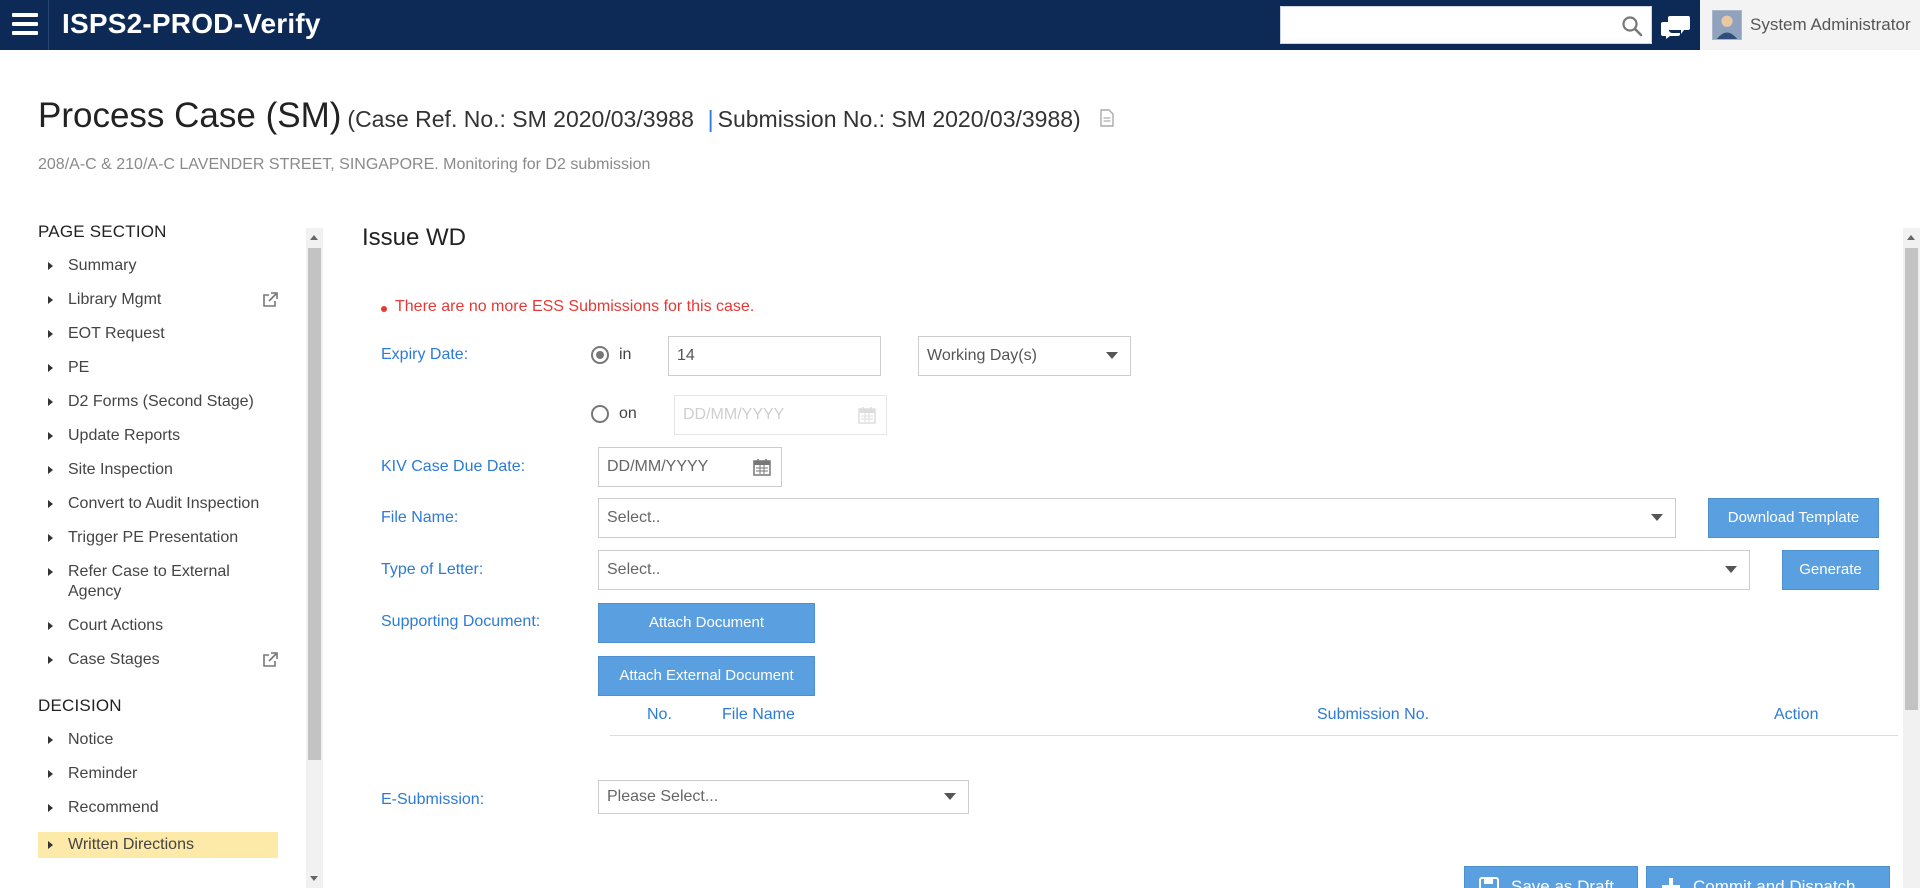 Image resolution: width=1920 pixels, height=888 pixels. Describe the element at coordinates (116, 625) in the screenshot. I see `sidebar-item-label: Court Actions` at that location.